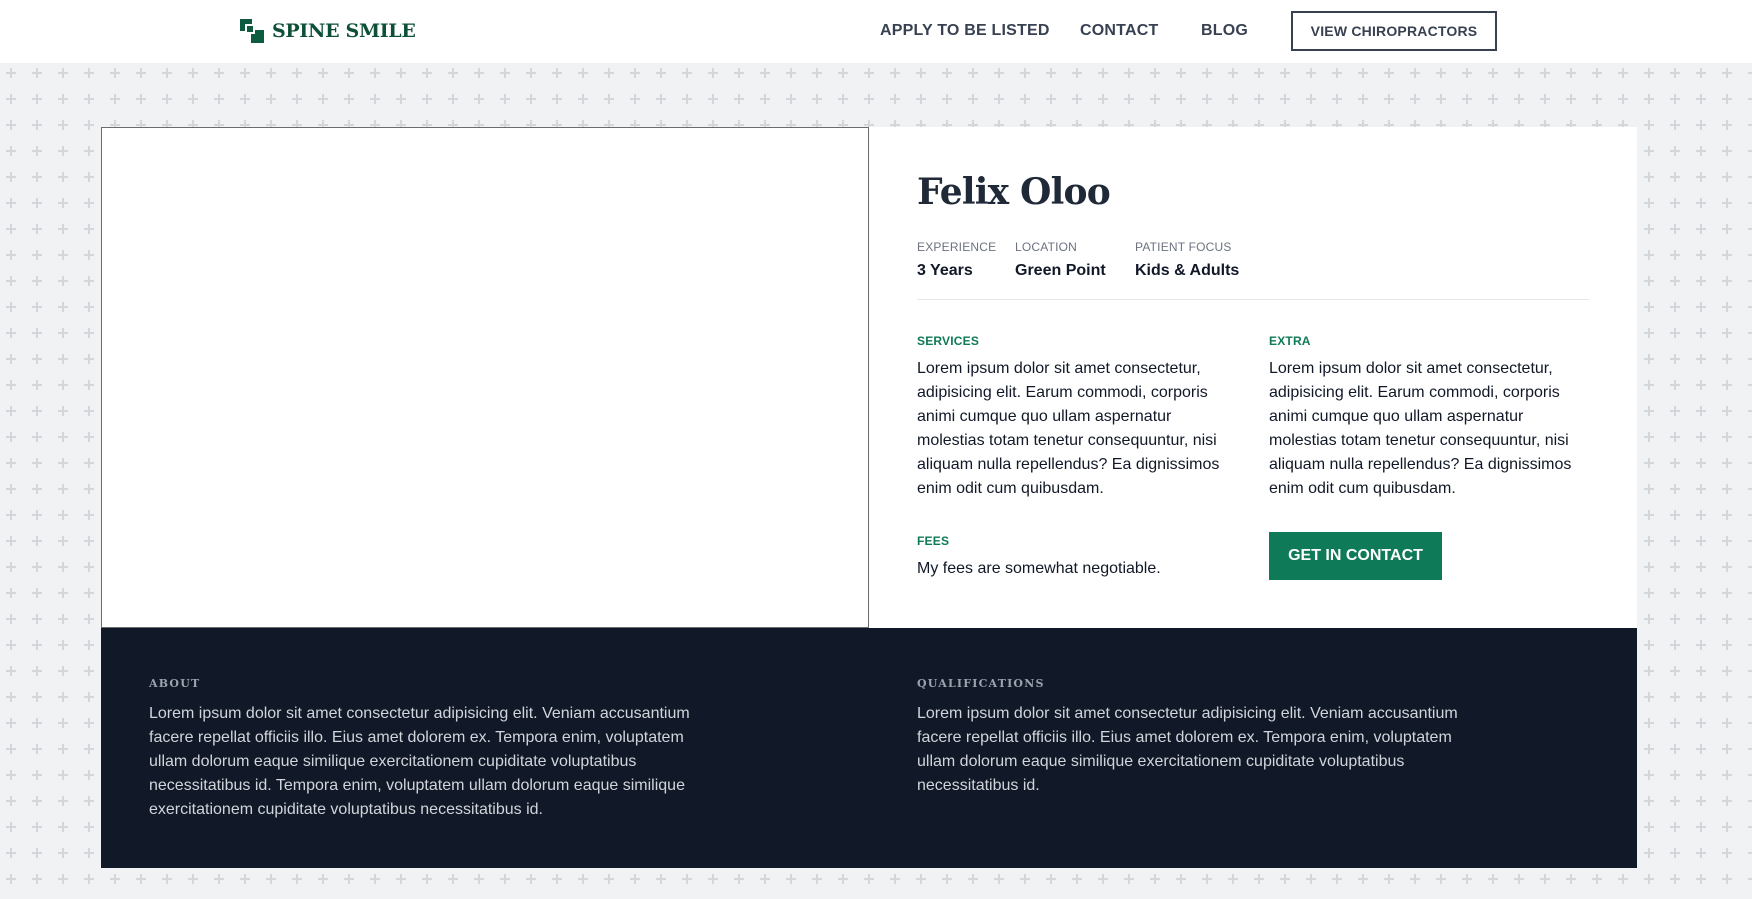  What do you see at coordinates (1394, 31) in the screenshot?
I see `view-chiropractors-button: VIEW CHIROPRACTORS` at bounding box center [1394, 31].